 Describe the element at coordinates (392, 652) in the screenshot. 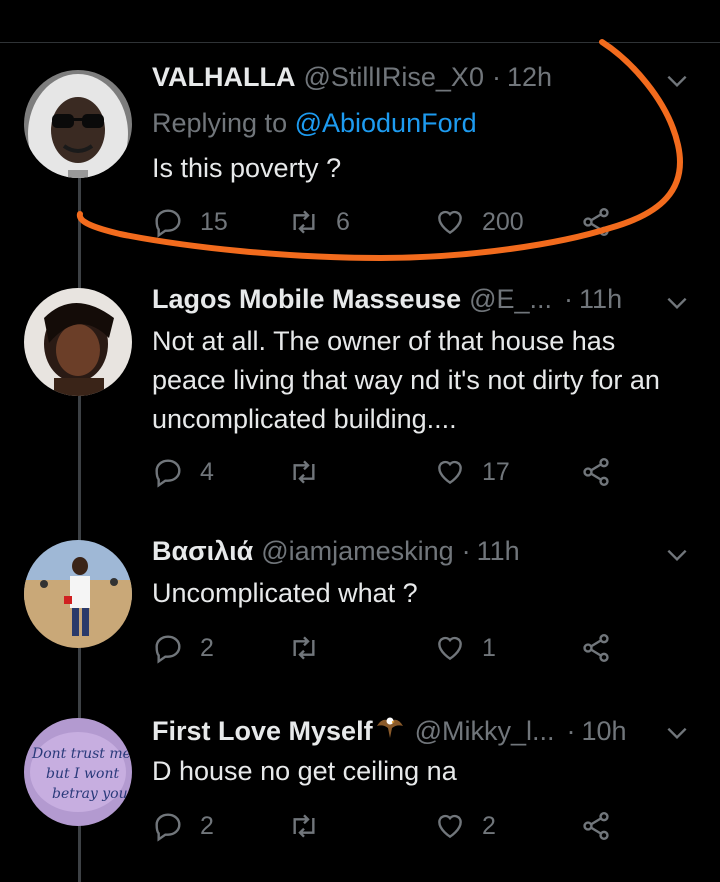

I see `action-bar: 2 1` at that location.